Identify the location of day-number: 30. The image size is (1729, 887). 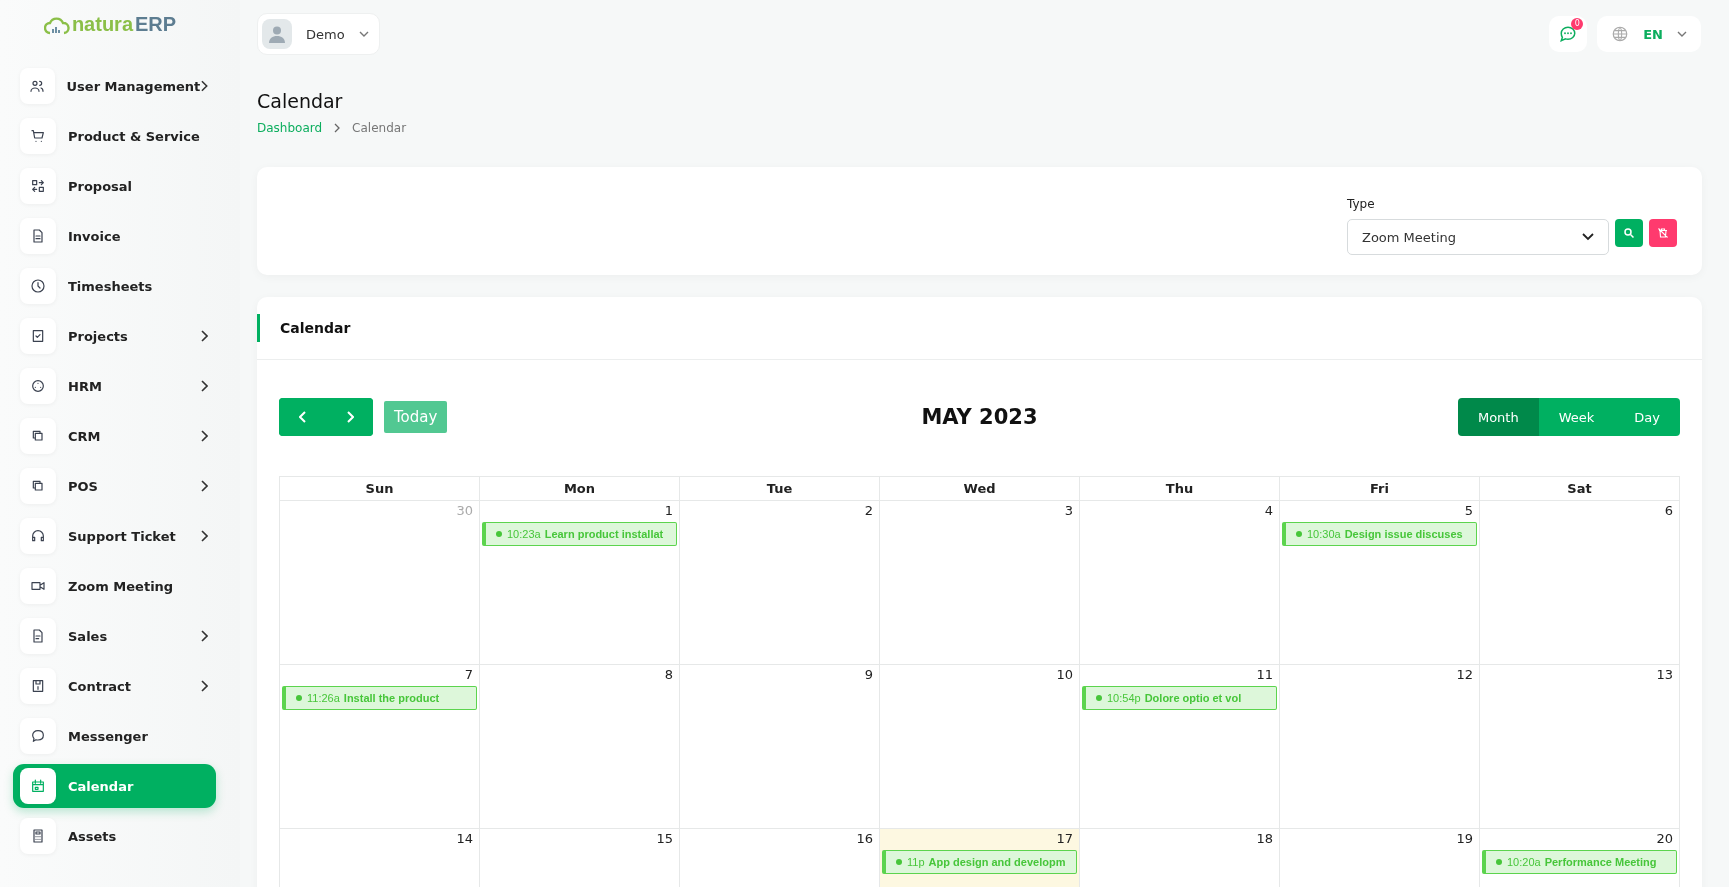
(465, 511).